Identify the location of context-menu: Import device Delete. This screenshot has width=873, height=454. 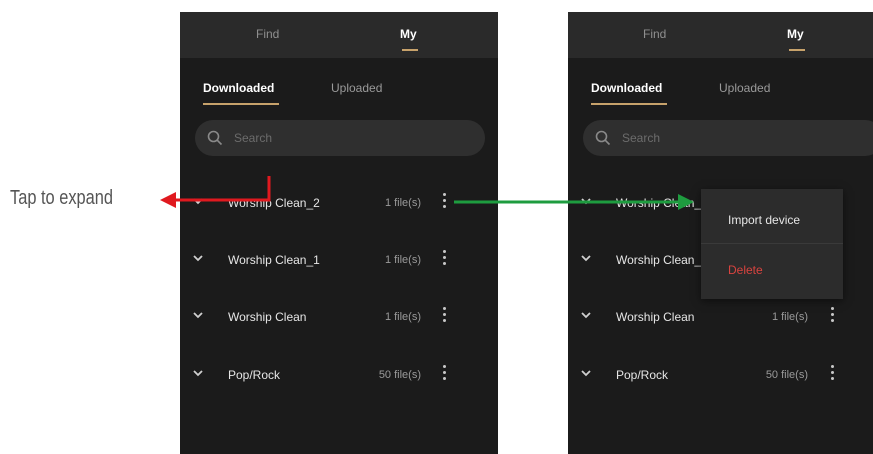
(772, 244).